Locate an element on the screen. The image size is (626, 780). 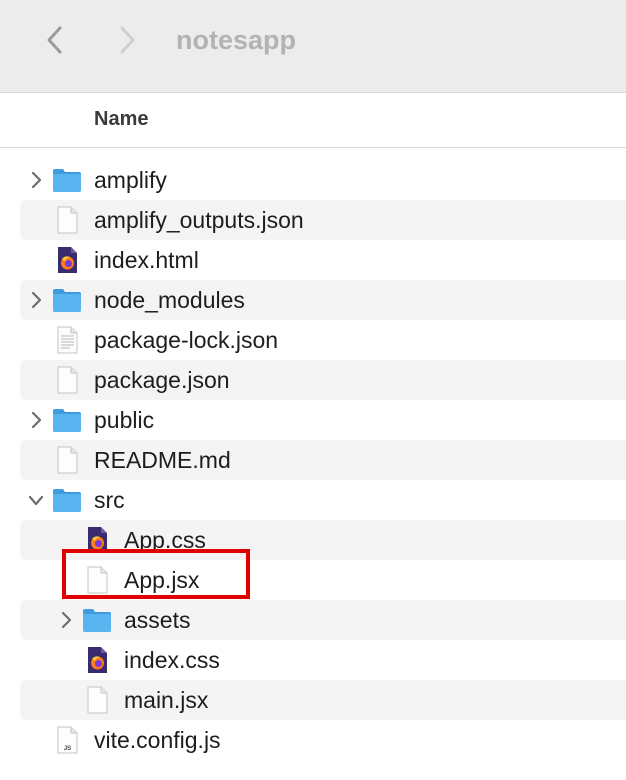
file-row: index.html is located at coordinates (313, 260).